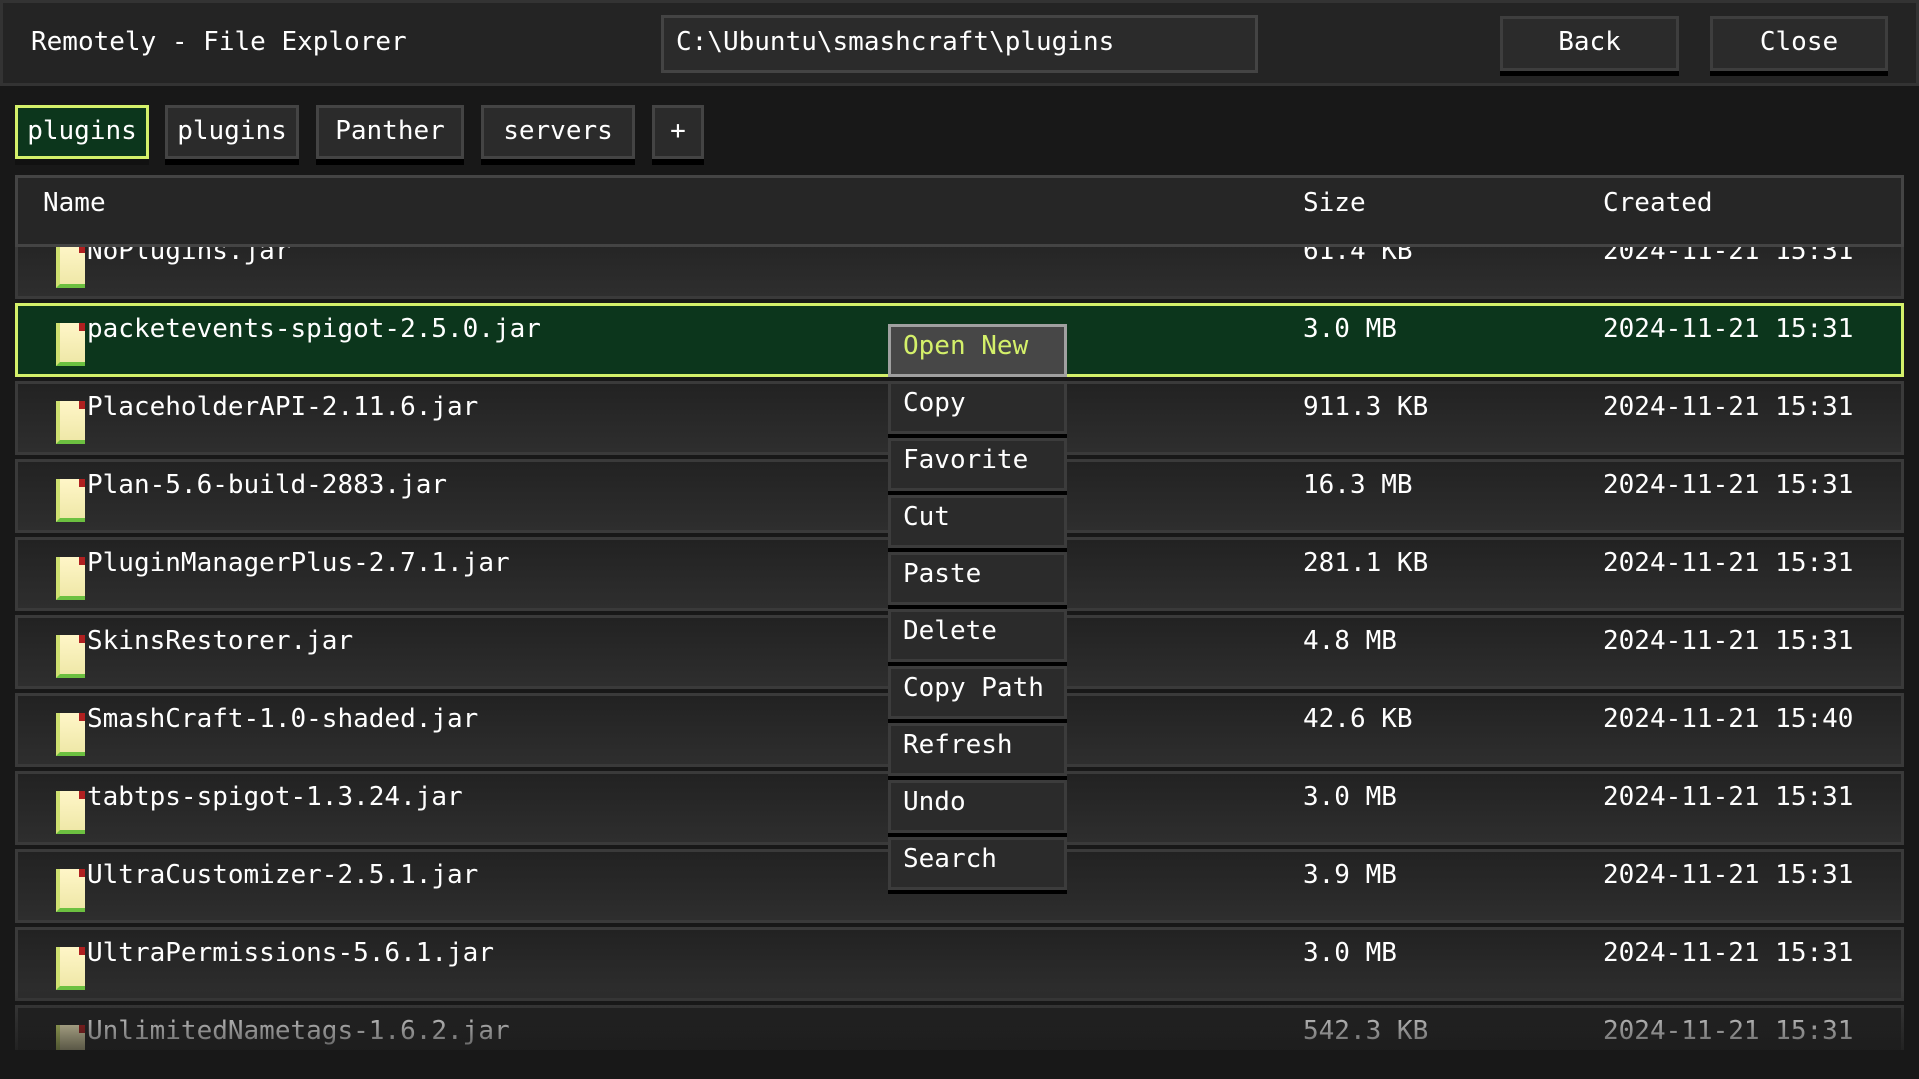 The width and height of the screenshot is (1919, 1079). Describe the element at coordinates (1589, 43) in the screenshot. I see `back-button: Back` at that location.